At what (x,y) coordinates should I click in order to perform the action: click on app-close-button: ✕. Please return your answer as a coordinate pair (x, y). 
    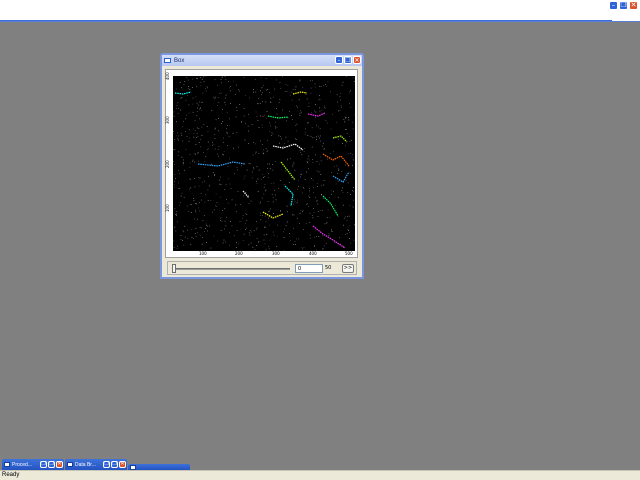
    Looking at the image, I should click on (633, 5).